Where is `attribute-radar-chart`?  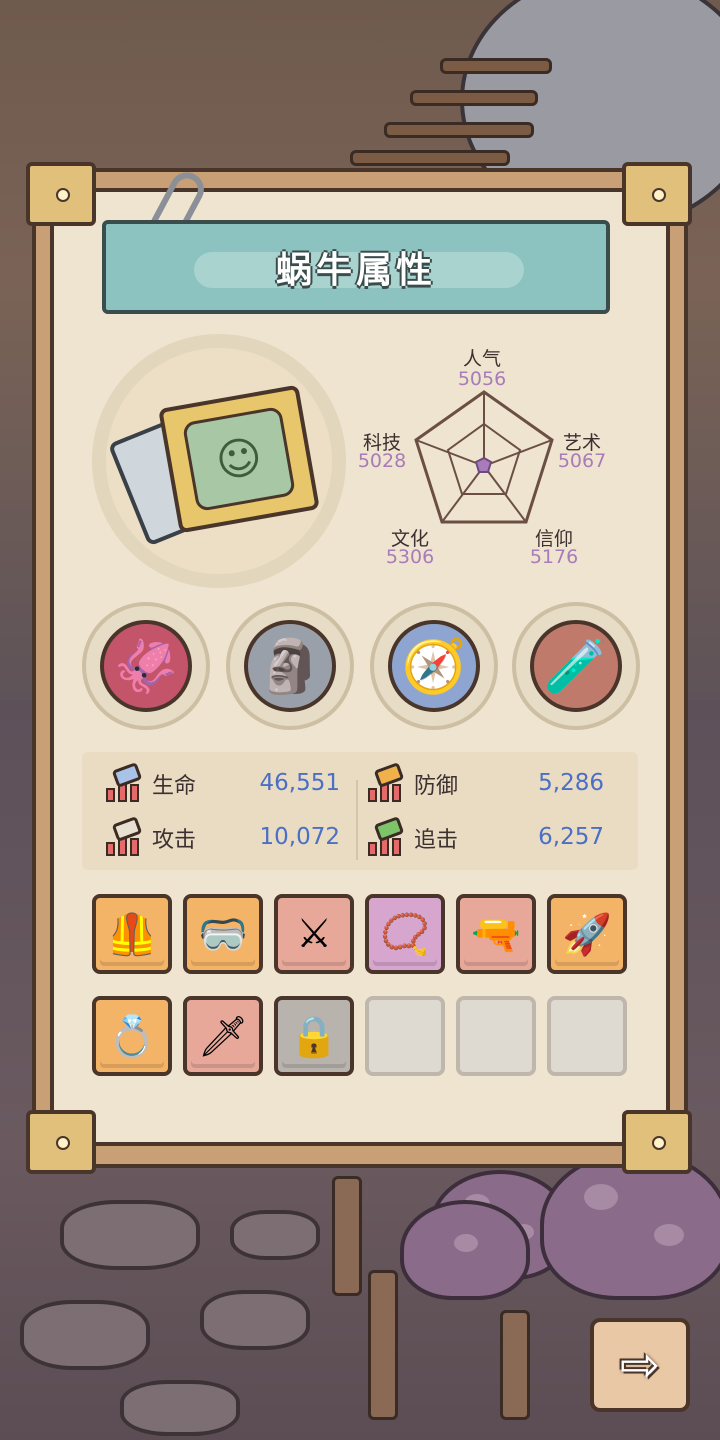
attribute-radar-chart is located at coordinates (484, 457).